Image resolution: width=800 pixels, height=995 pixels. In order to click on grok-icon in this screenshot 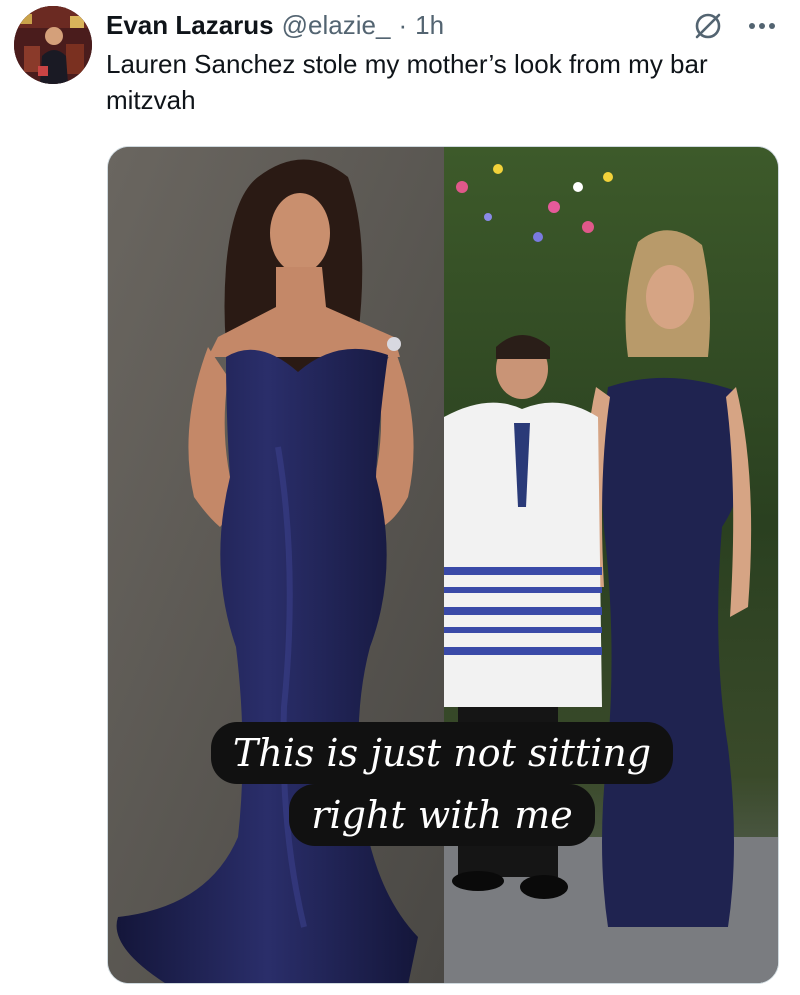, I will do `click(708, 26)`.